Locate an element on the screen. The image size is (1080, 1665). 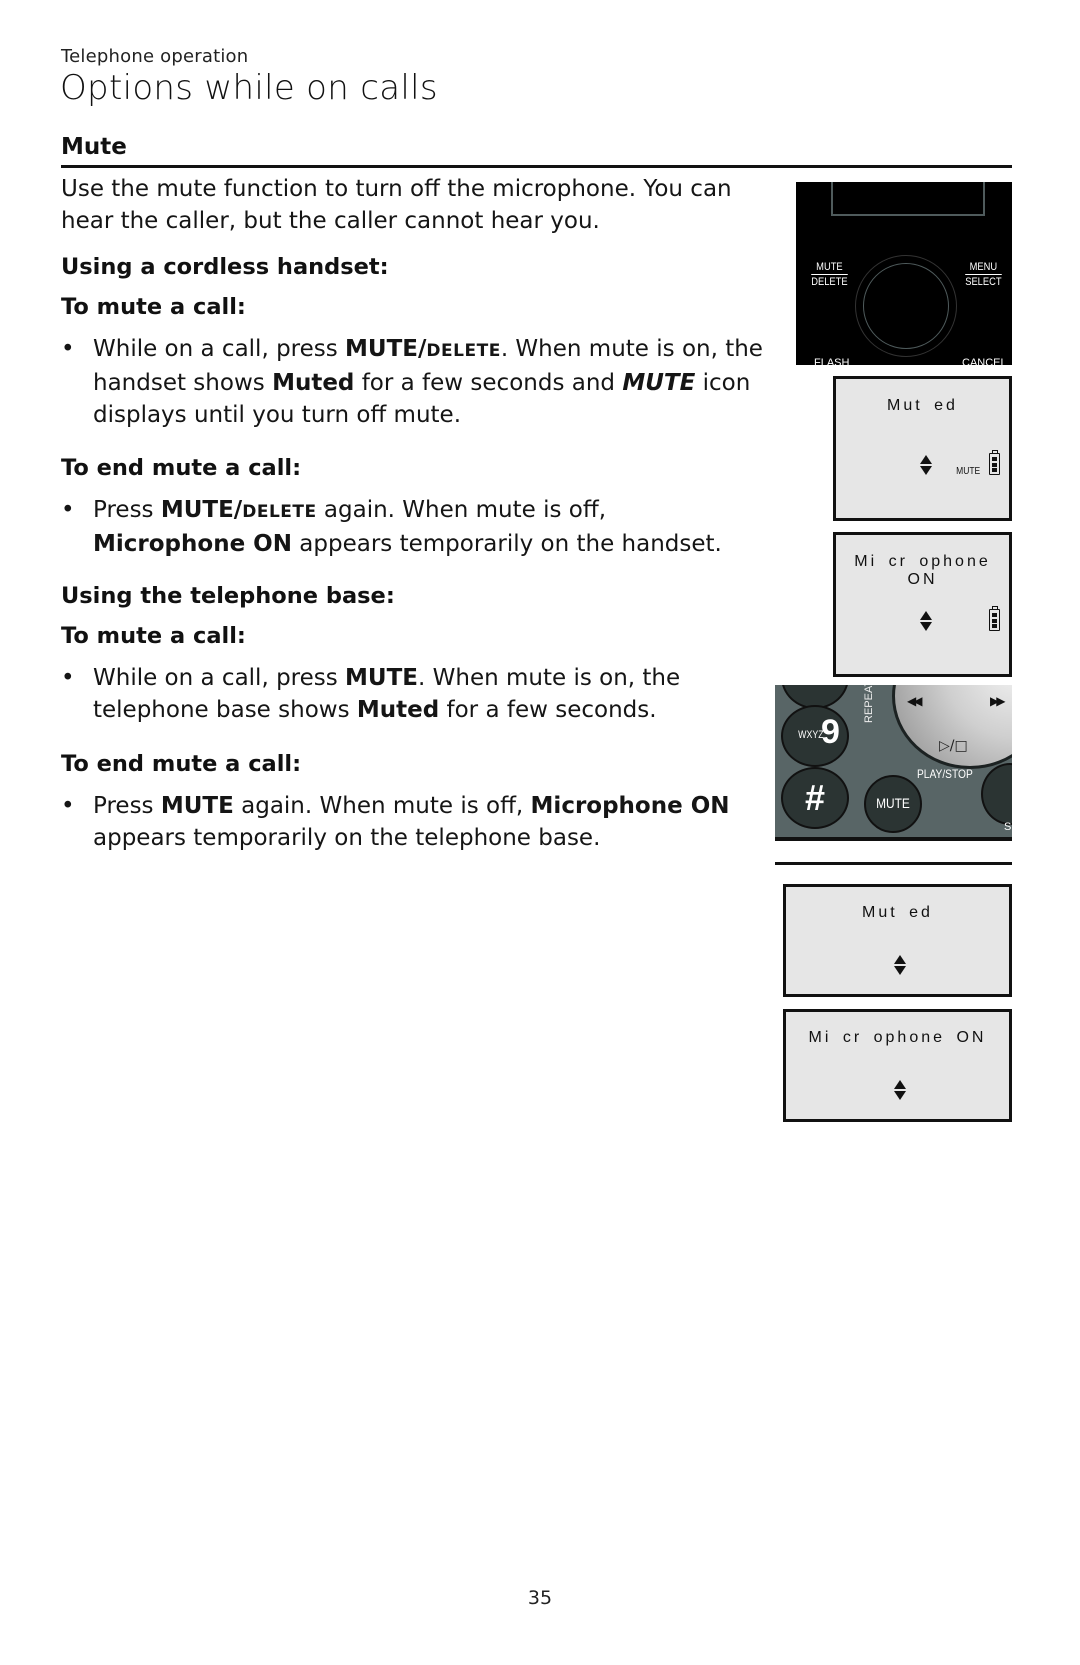
key-digit: 9 is located at coordinates (830, 732).